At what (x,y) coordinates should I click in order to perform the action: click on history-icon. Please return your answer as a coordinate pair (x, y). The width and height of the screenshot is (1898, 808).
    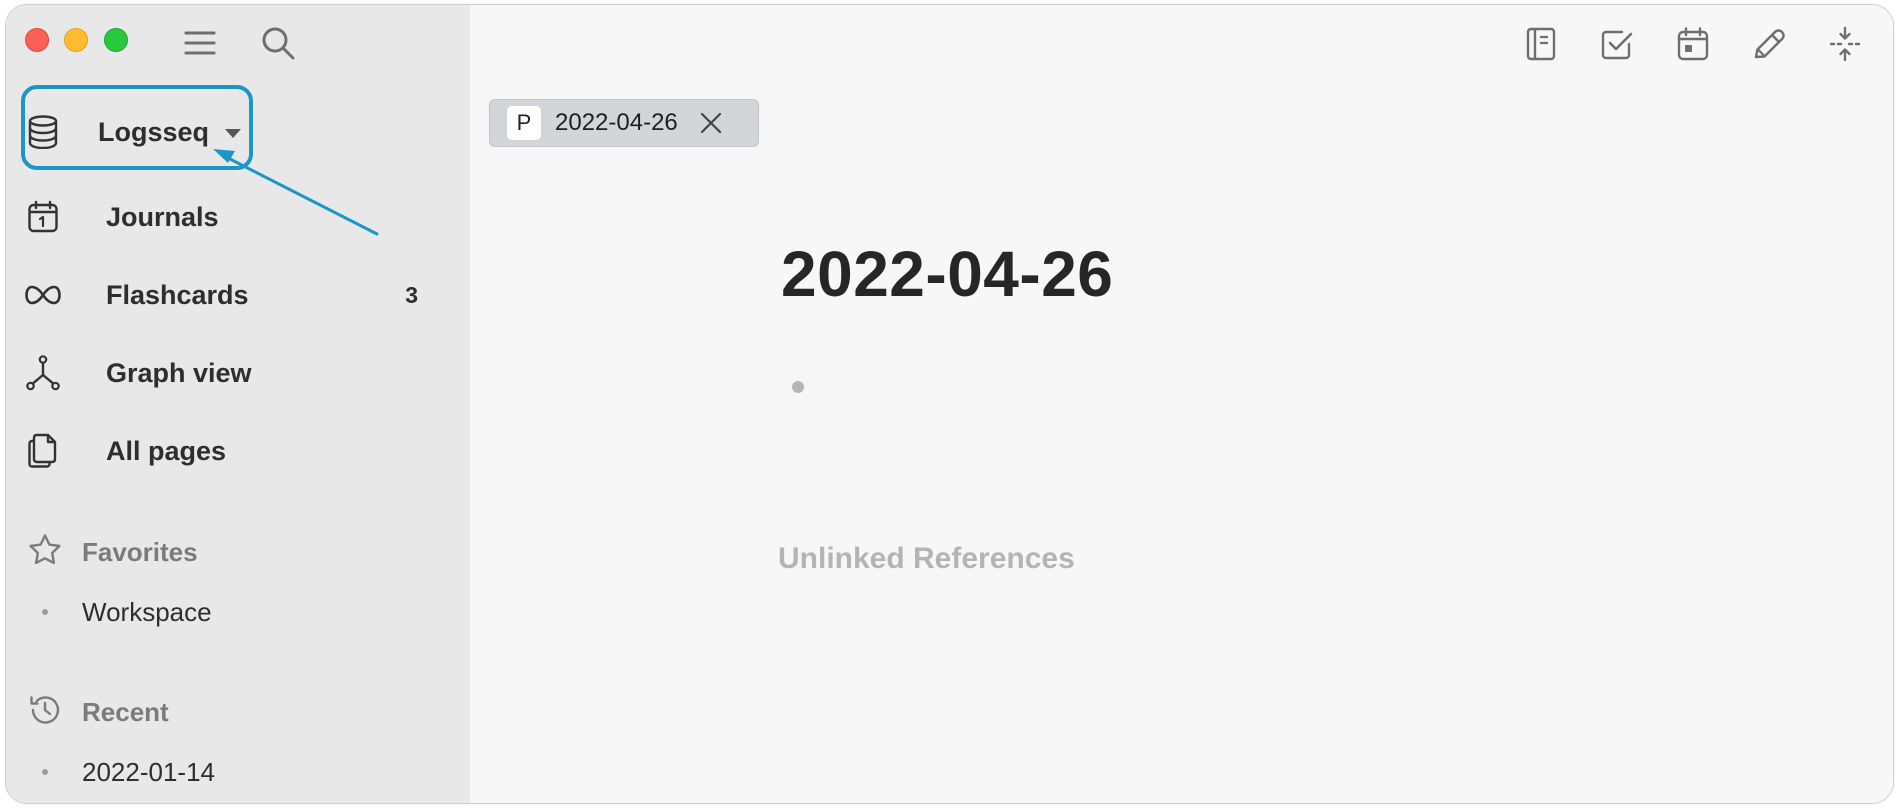
    Looking at the image, I should click on (45, 712).